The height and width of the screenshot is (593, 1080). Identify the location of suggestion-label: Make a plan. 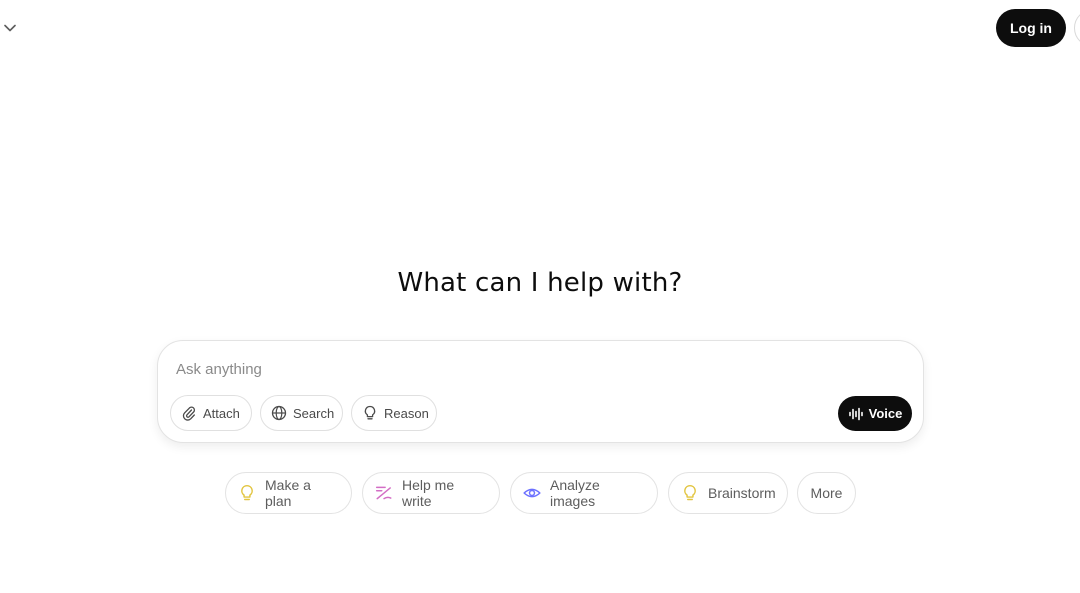
(288, 493).